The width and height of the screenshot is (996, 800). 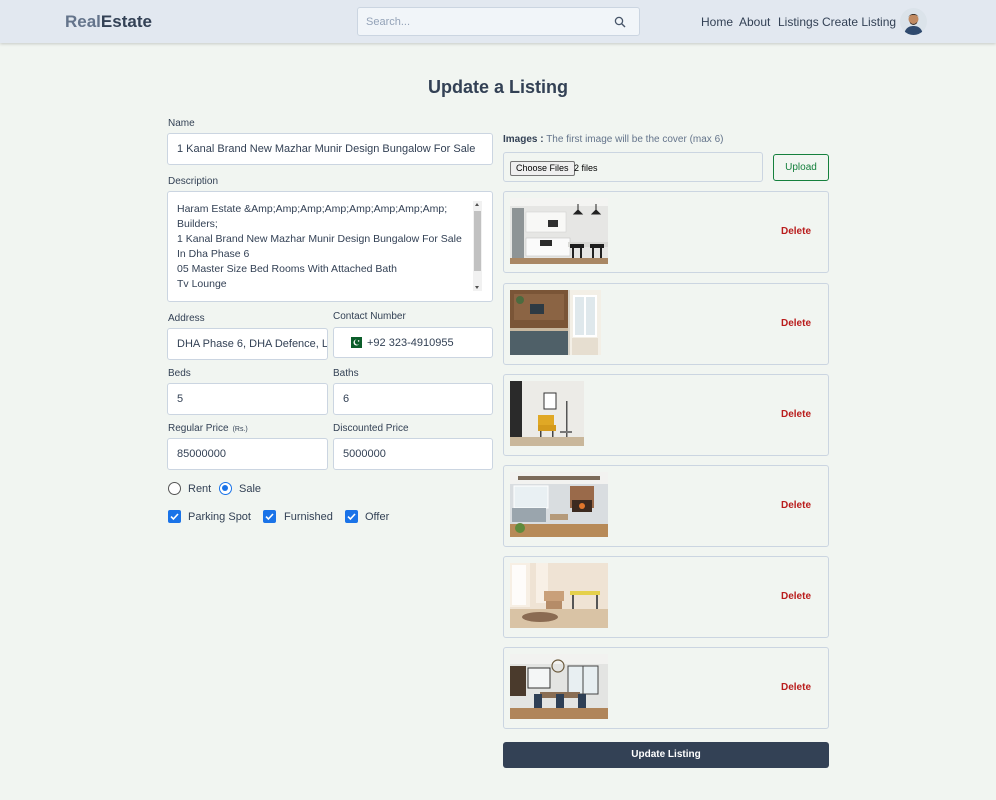 What do you see at coordinates (477, 204) in the screenshot?
I see `scroll-up-icon` at bounding box center [477, 204].